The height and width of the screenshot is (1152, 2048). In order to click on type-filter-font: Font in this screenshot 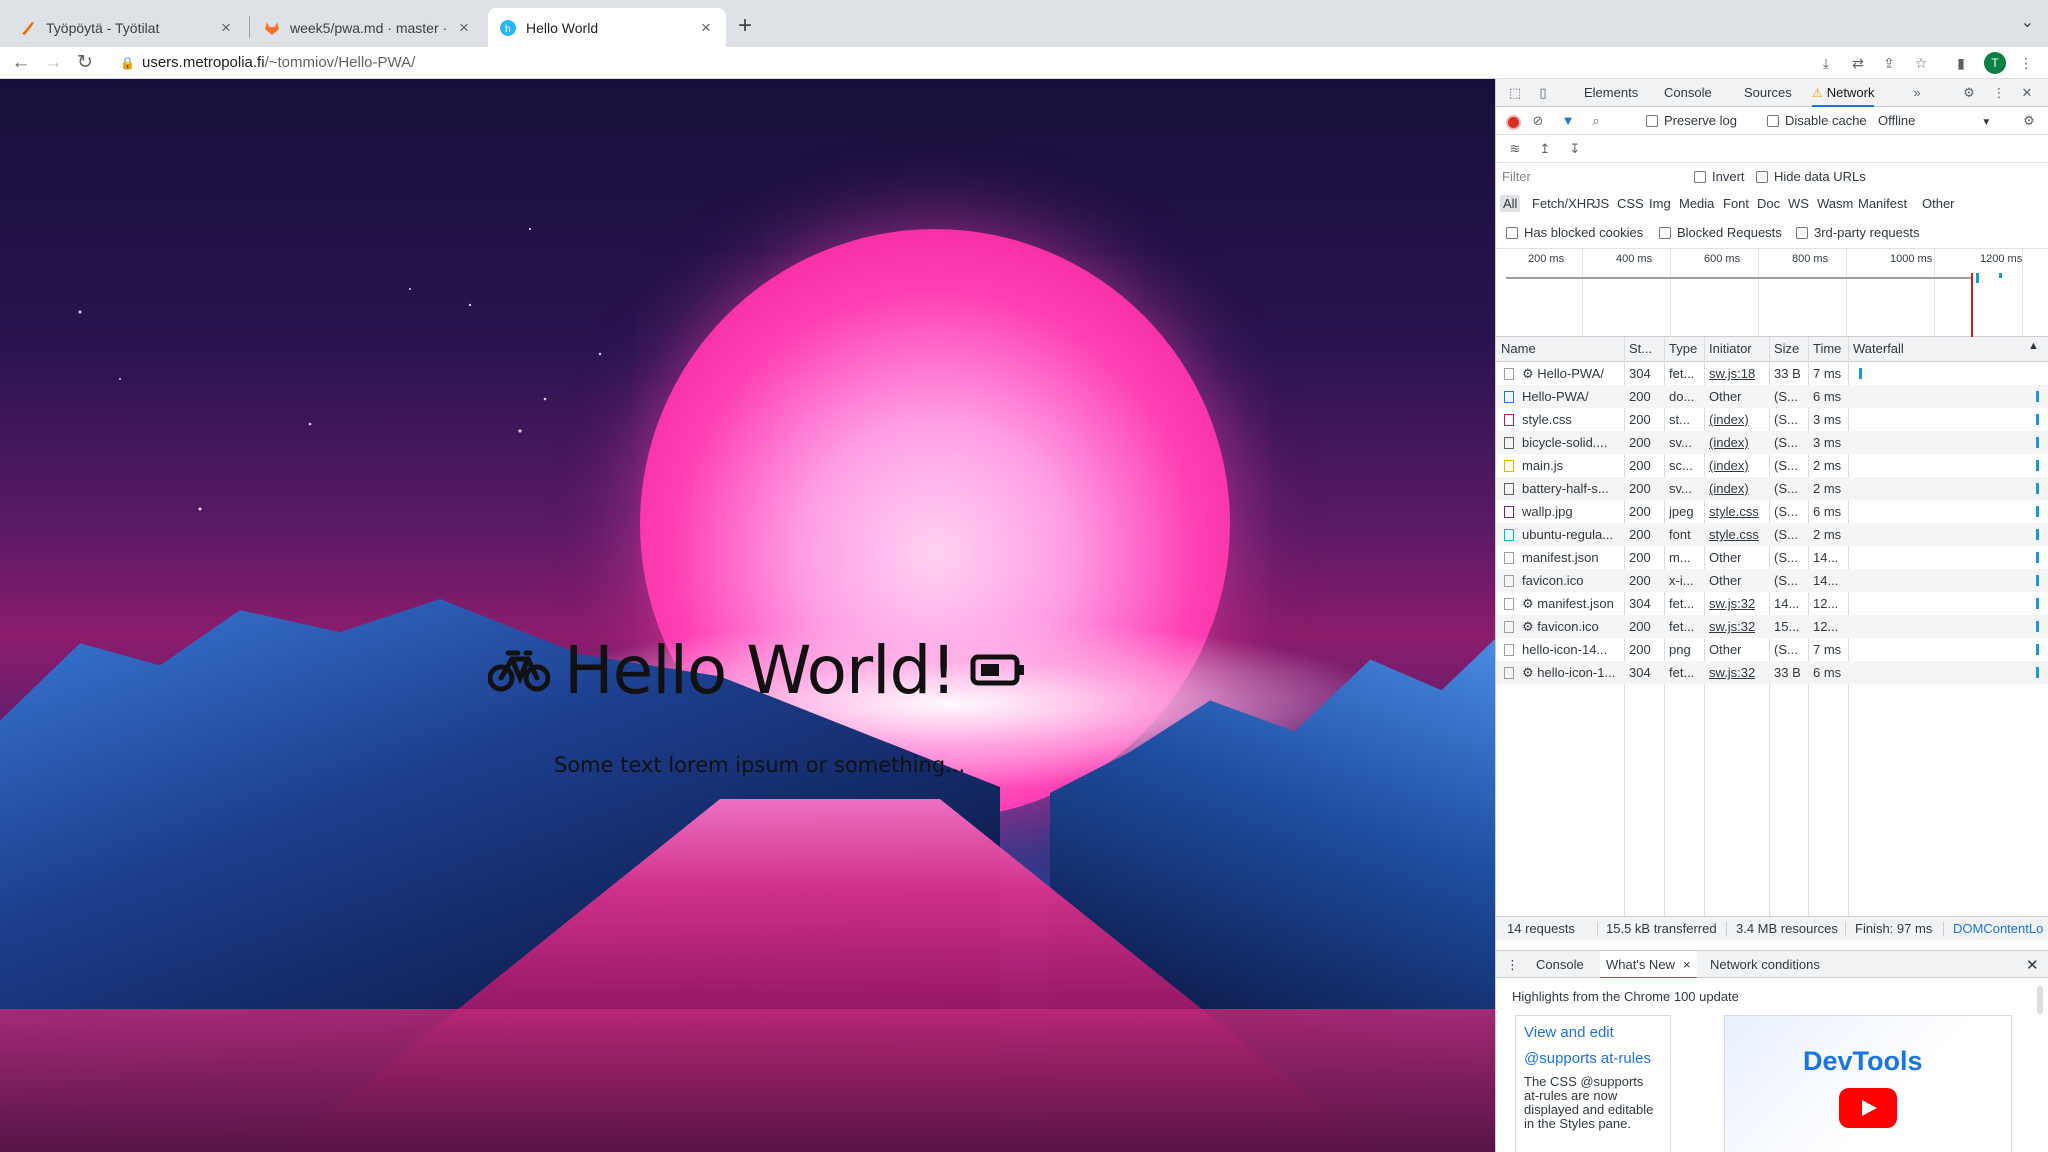, I will do `click(1736, 203)`.